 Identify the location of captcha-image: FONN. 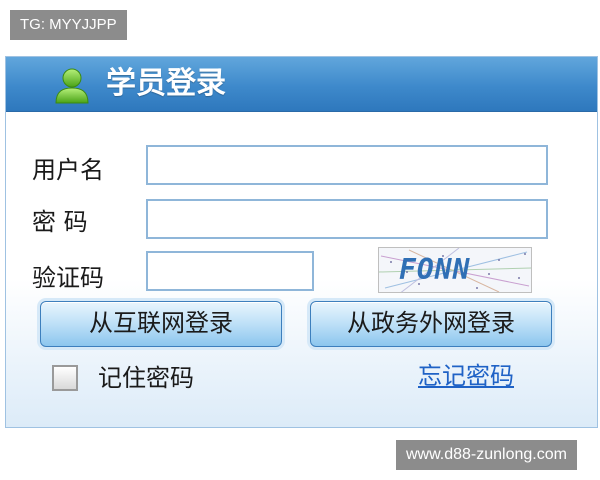
(455, 270).